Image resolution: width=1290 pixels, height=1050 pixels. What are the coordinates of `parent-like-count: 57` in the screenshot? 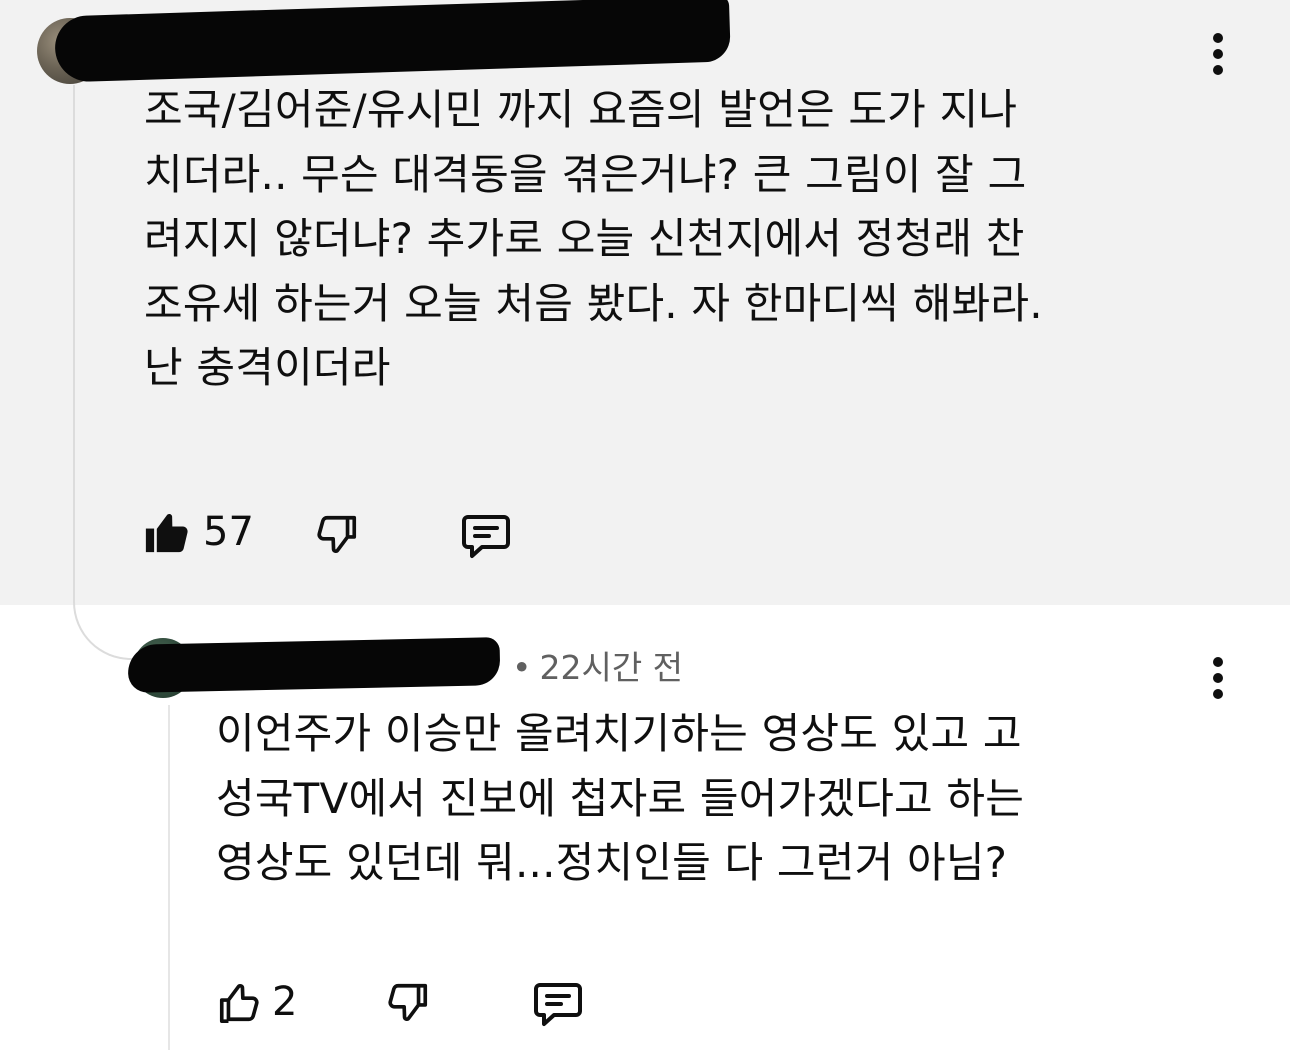 It's located at (228, 532).